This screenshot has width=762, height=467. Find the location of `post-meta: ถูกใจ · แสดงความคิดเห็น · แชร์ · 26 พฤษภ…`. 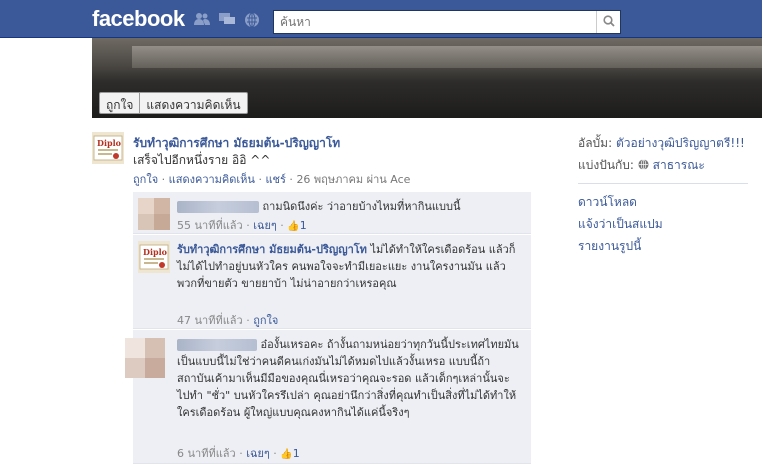

post-meta: ถูกใจ · แสดงความคิดเห็น · แชร์ · 26 พฤษภ… is located at coordinates (272, 179).